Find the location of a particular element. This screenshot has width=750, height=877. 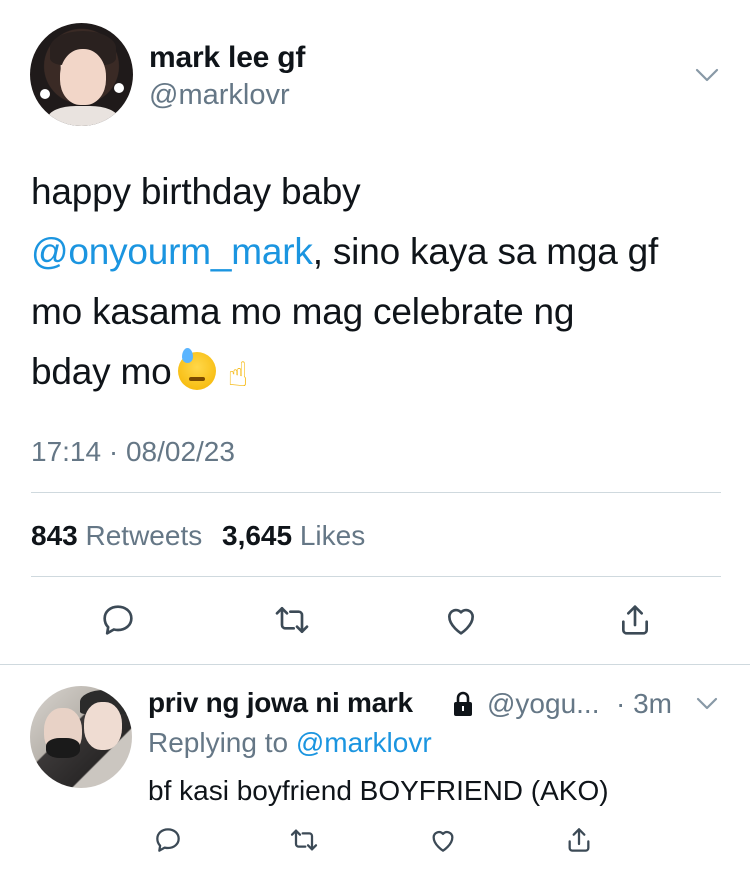

tweet-text-line: bday mo ☝ is located at coordinates (376, 372).